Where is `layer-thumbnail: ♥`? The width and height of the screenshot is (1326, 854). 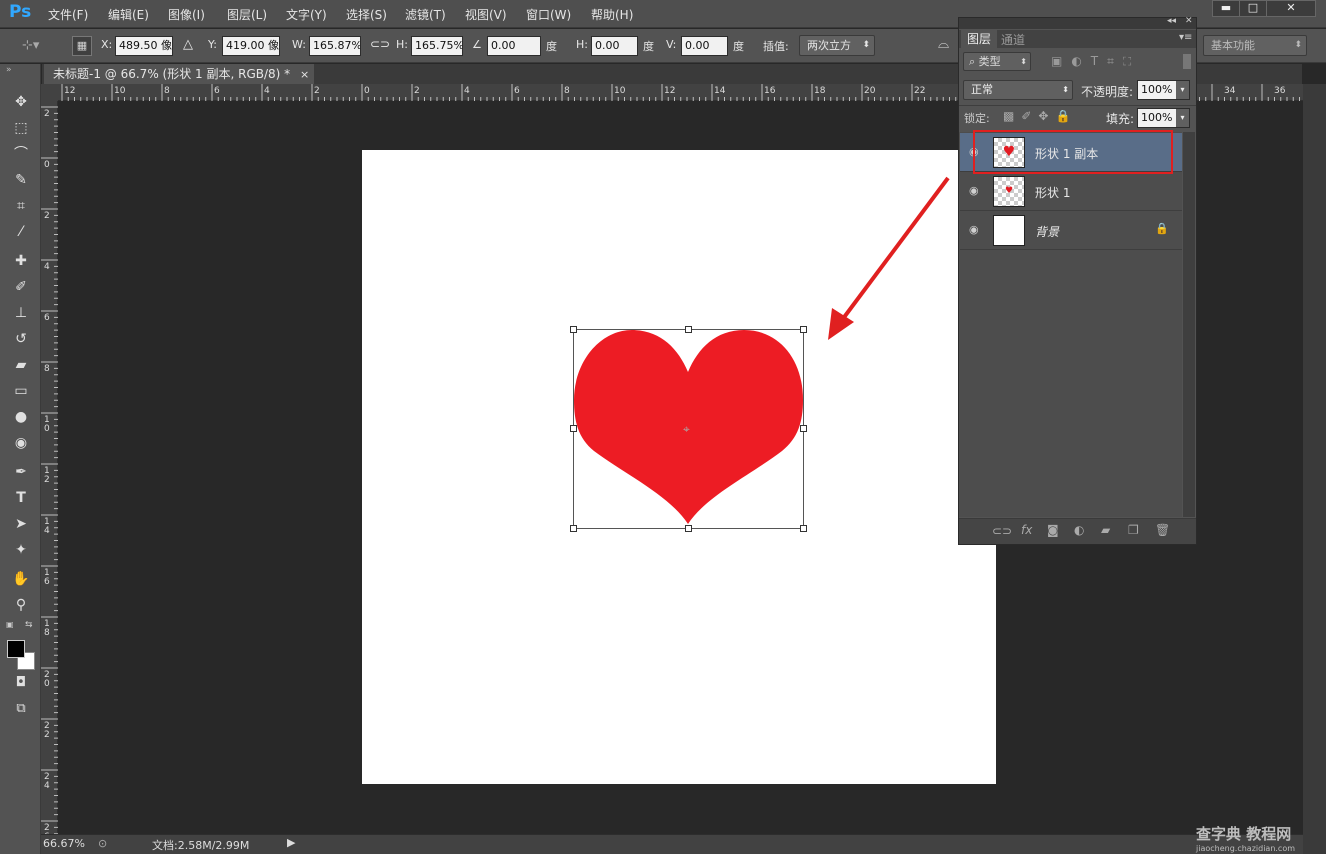 layer-thumbnail: ♥ is located at coordinates (1009, 191).